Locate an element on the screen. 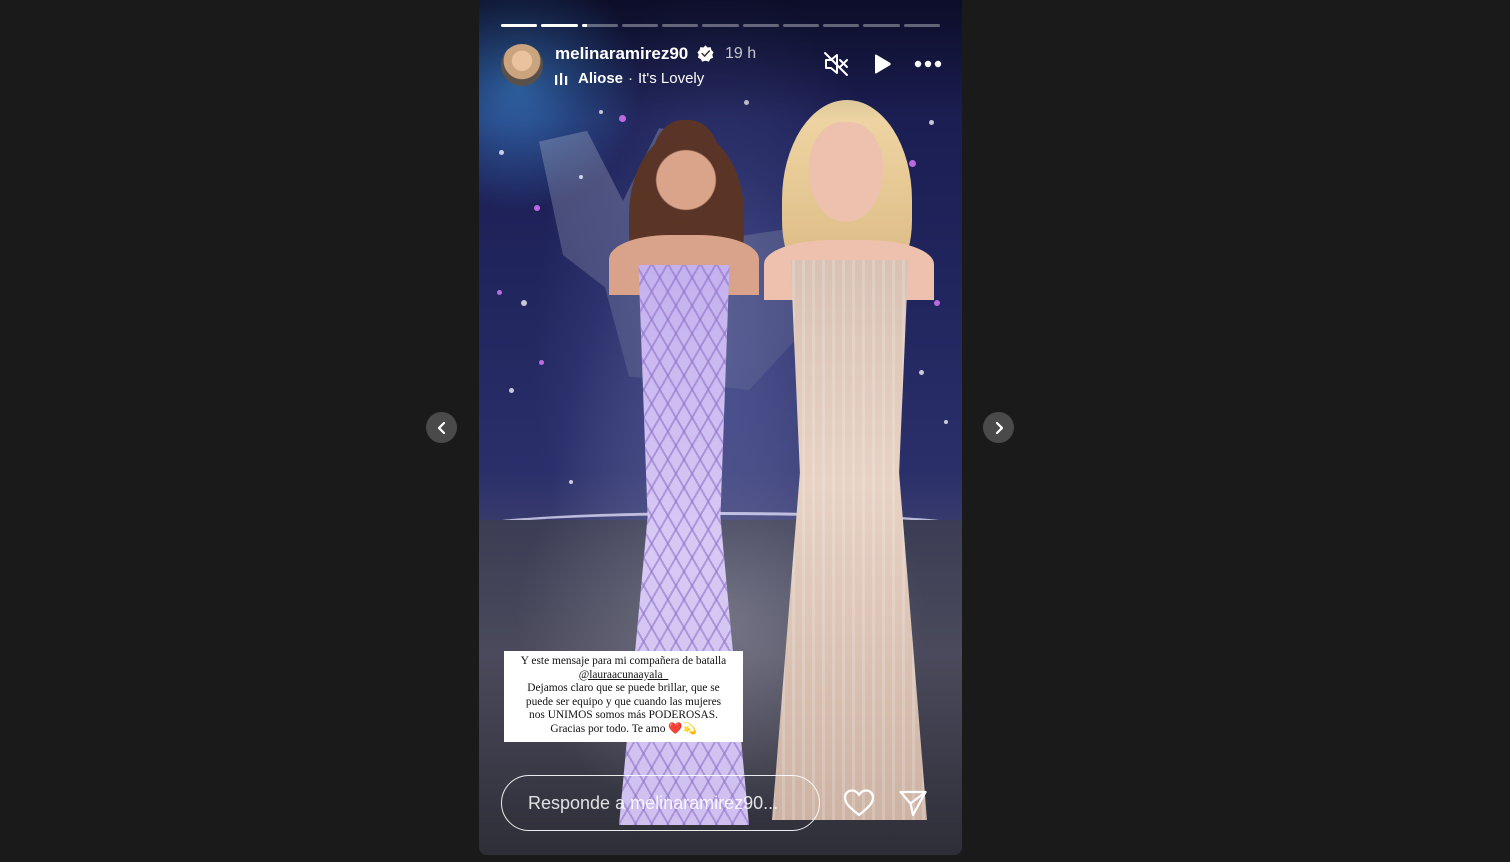 This screenshot has height=862, width=1510. reply-input is located at coordinates (660, 803).